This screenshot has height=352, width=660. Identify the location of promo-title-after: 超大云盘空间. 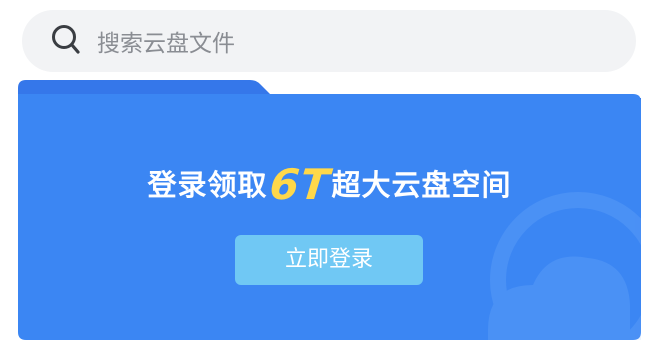
(421, 185).